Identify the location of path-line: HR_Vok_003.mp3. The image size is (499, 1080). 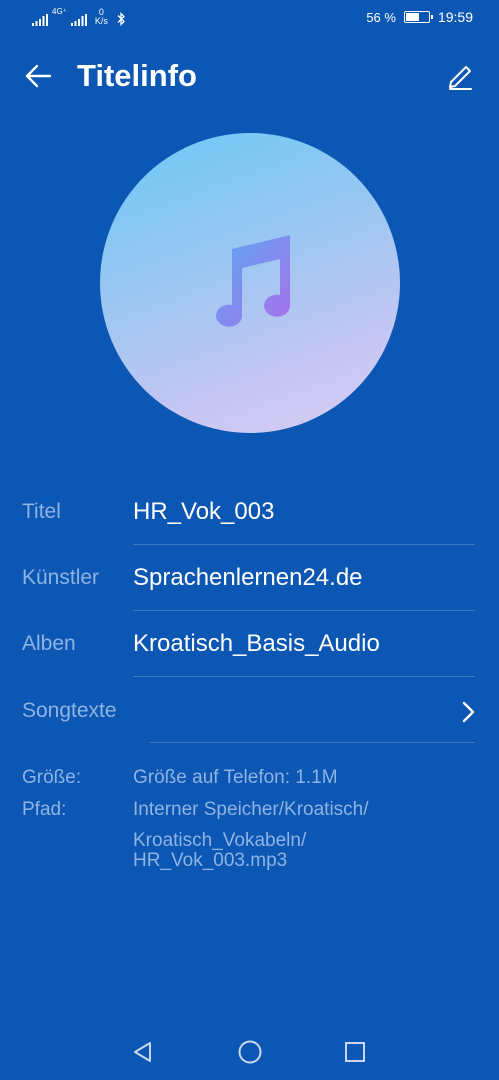
(210, 860).